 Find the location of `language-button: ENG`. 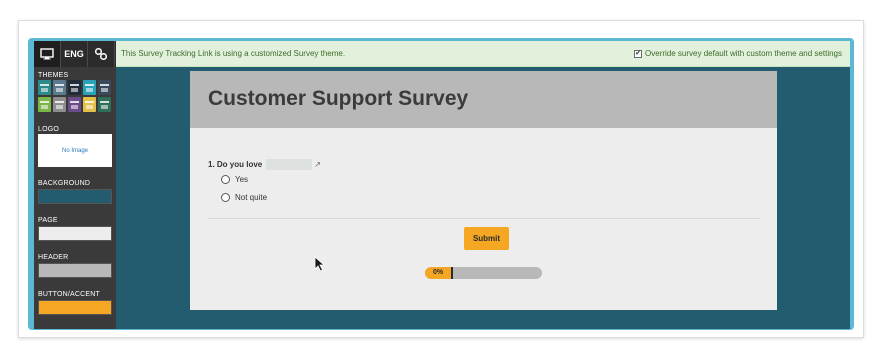

language-button: ENG is located at coordinates (74, 54).